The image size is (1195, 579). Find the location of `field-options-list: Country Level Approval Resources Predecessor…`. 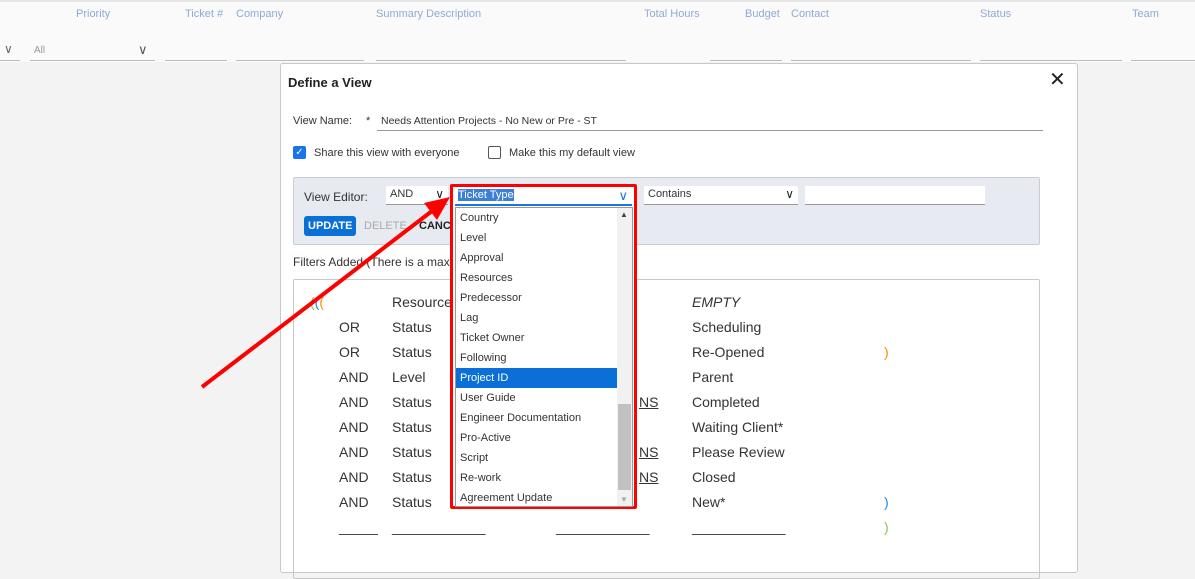

field-options-list: Country Level Approval Resources Predecessor… is located at coordinates (544, 357).